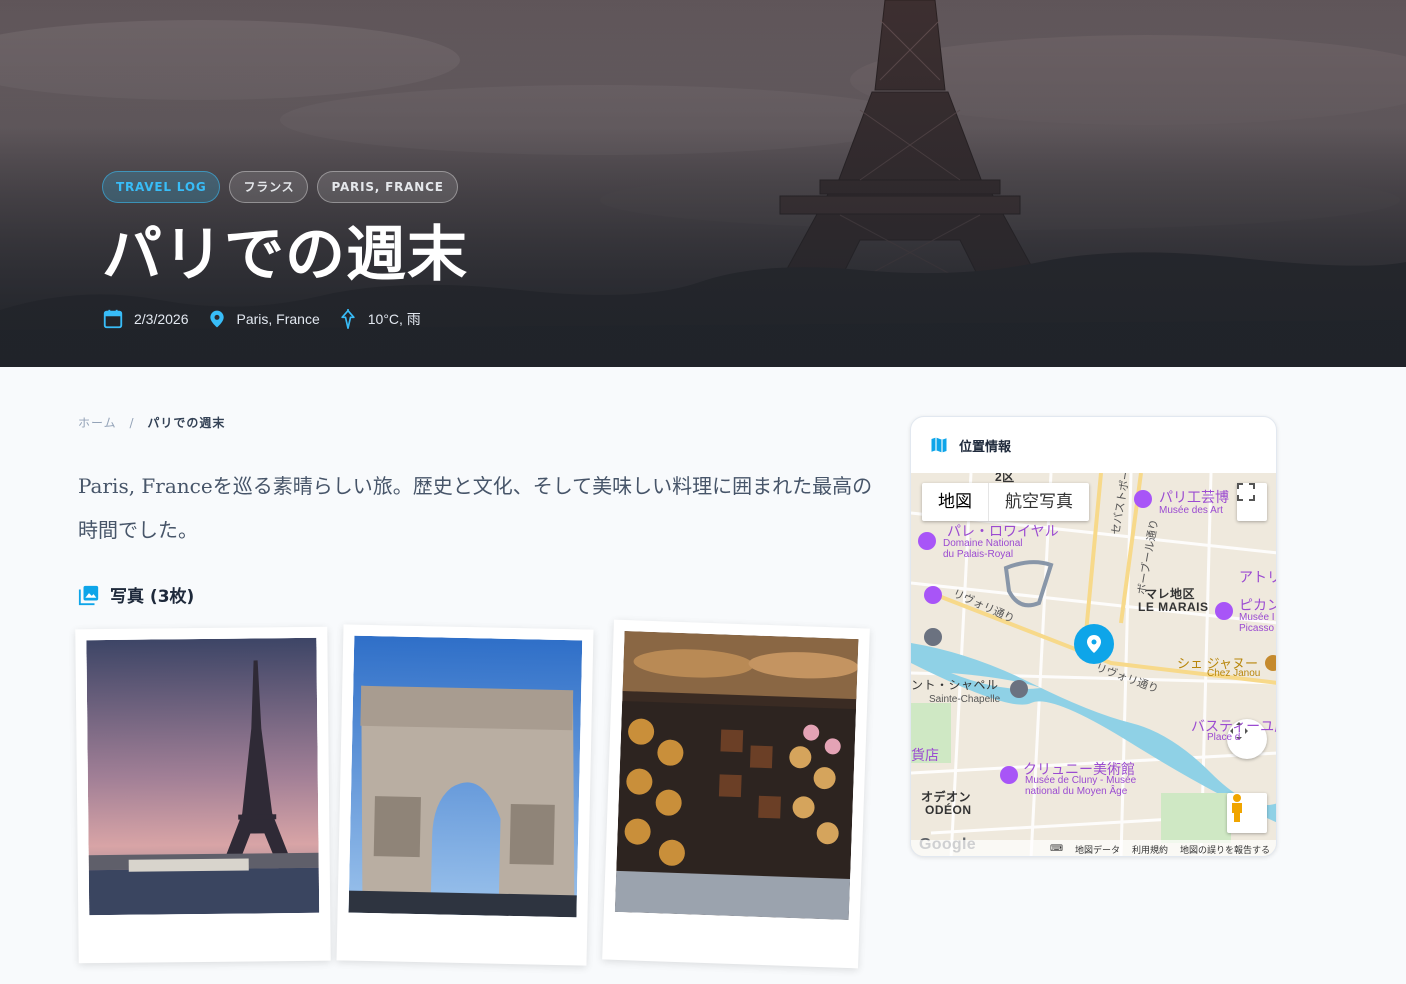 This screenshot has width=1406, height=984. What do you see at coordinates (97, 423) in the screenshot?
I see `breadcrumb-home: ホーム` at bounding box center [97, 423].